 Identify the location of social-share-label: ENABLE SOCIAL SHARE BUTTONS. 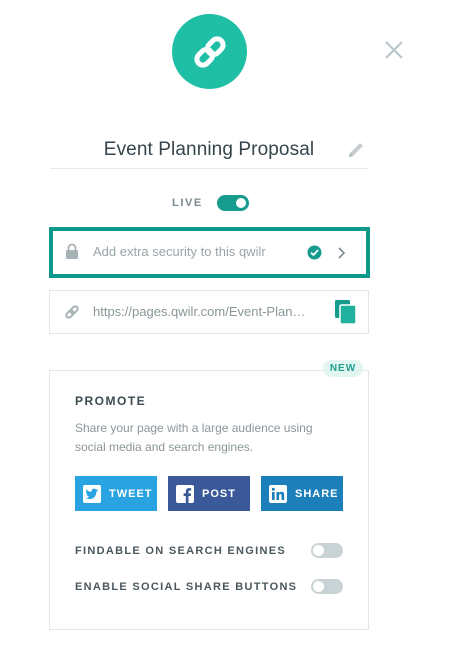
(186, 587).